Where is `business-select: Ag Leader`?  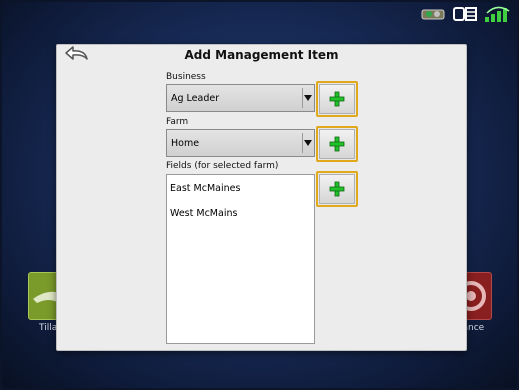
business-select: Ag Leader is located at coordinates (240, 98).